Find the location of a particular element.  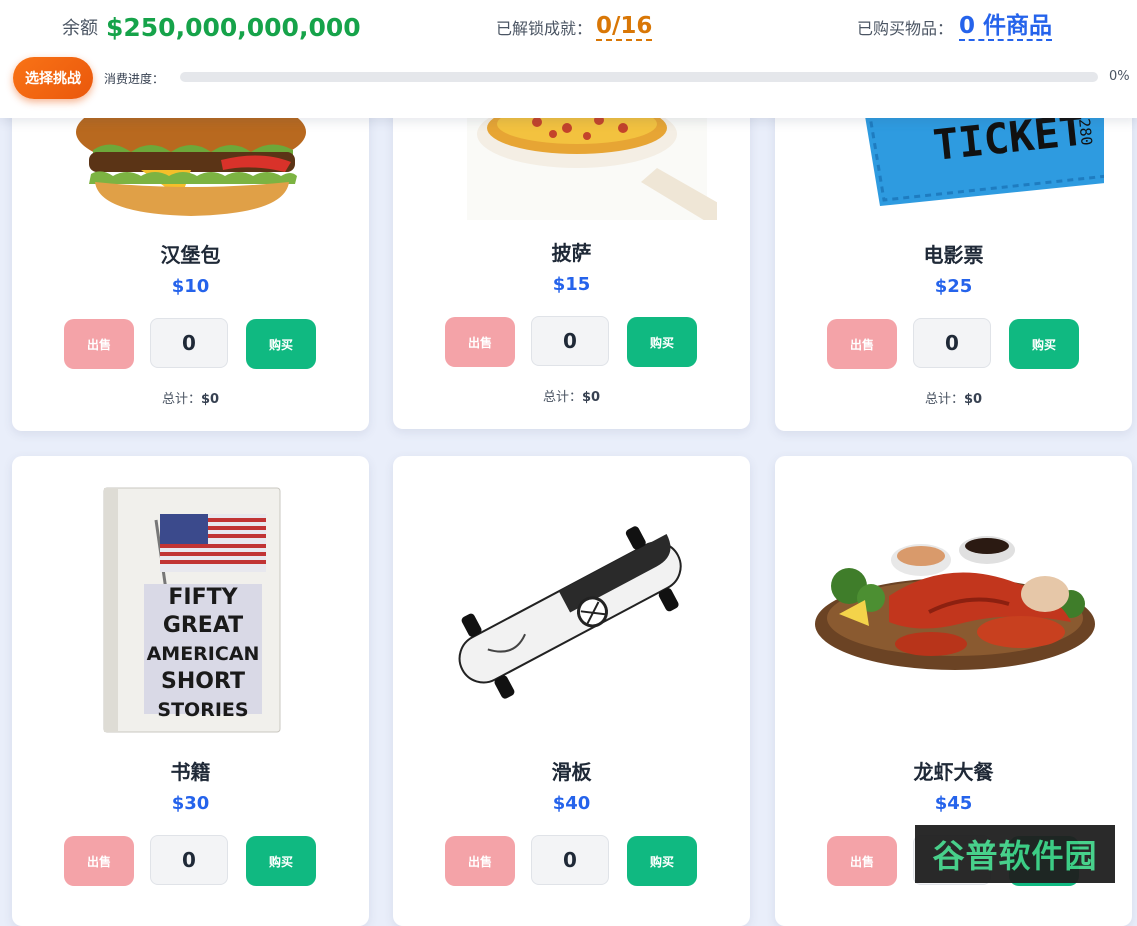

product-price: $45 is located at coordinates (953, 803).